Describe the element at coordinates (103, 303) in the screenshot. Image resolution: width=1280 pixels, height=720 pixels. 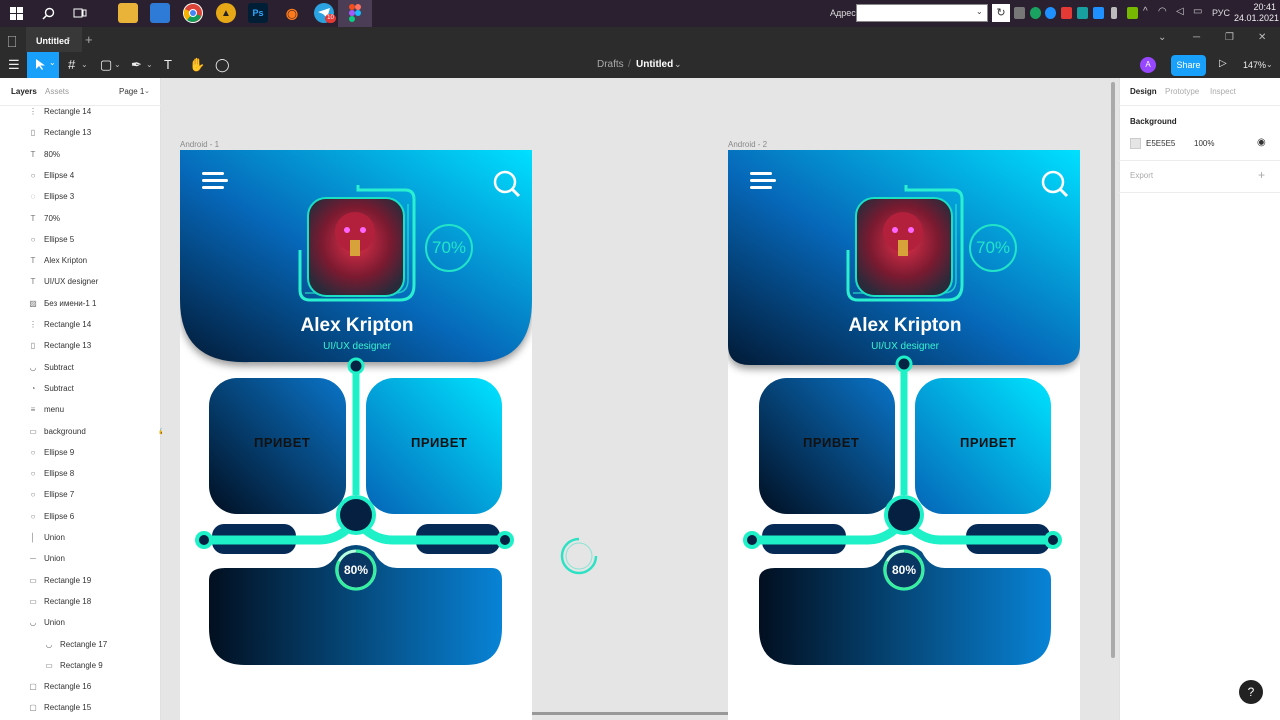
I see `layer-row: ▨ Без имени-1 1` at that location.